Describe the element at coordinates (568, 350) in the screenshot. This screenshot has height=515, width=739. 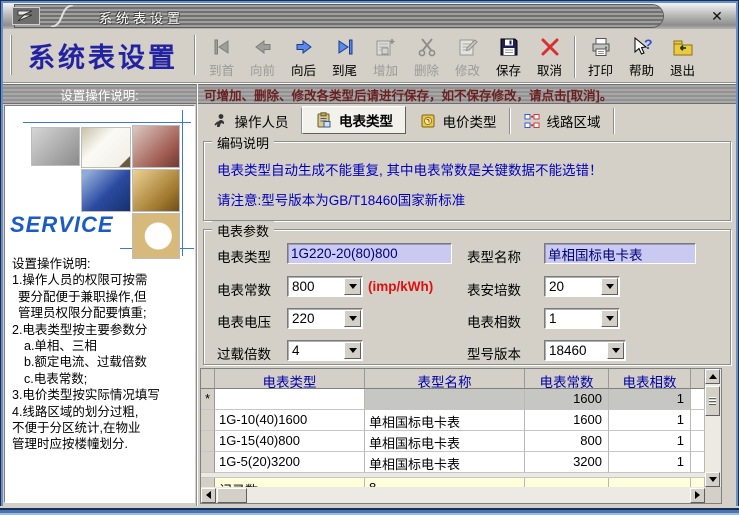
I see `combo-value: 18460` at that location.